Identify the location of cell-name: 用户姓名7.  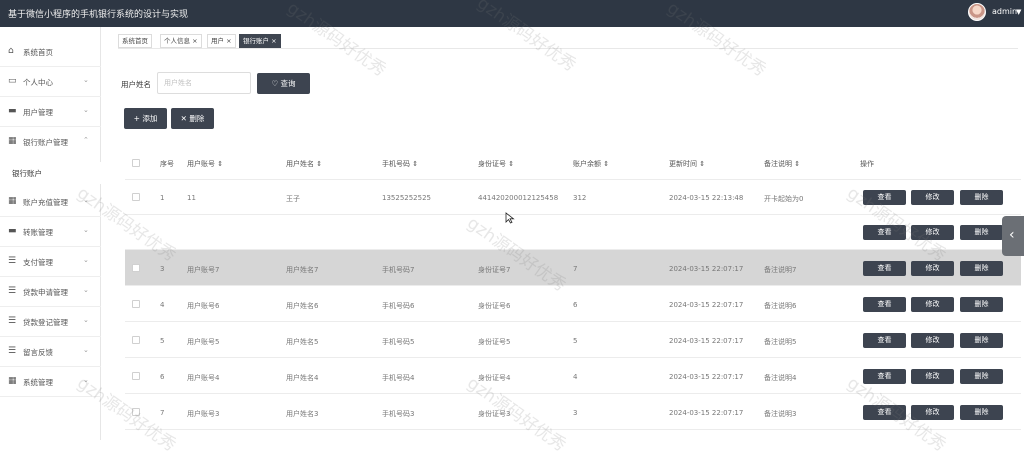
(302, 270).